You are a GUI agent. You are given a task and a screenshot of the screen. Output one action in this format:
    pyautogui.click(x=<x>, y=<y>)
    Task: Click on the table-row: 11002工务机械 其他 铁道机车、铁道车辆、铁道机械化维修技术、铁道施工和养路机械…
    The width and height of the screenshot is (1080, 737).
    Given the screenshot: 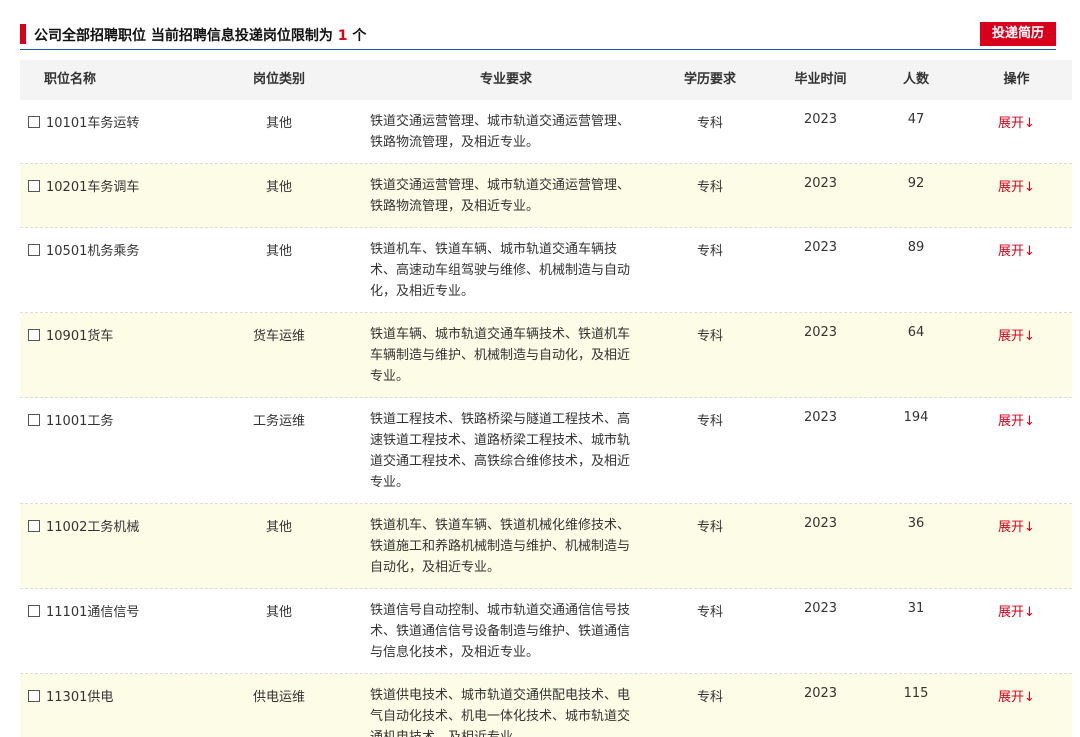 What is the action you would take?
    pyautogui.click(x=546, y=546)
    